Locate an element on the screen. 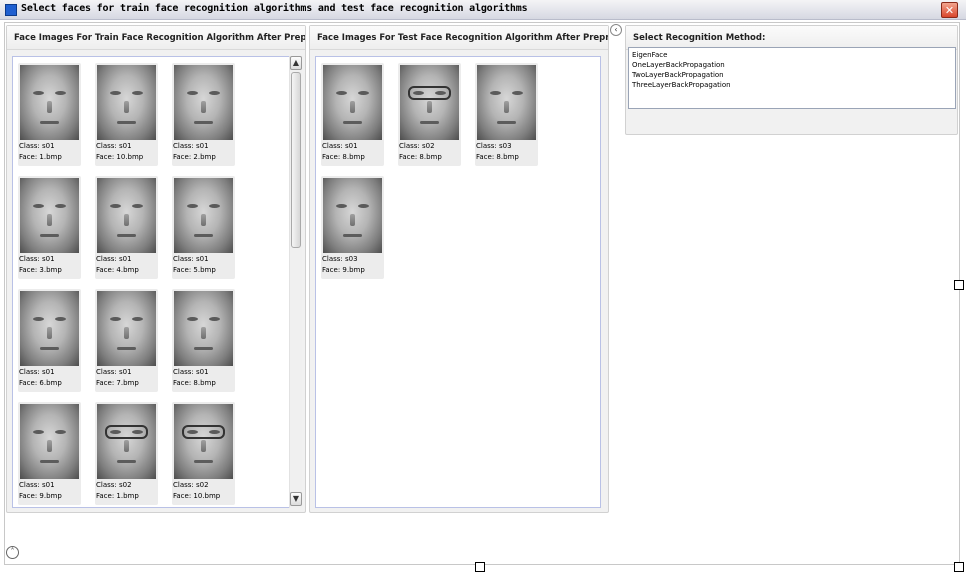 This screenshot has width=966, height=572. resize-handle-bottom is located at coordinates (480, 567).